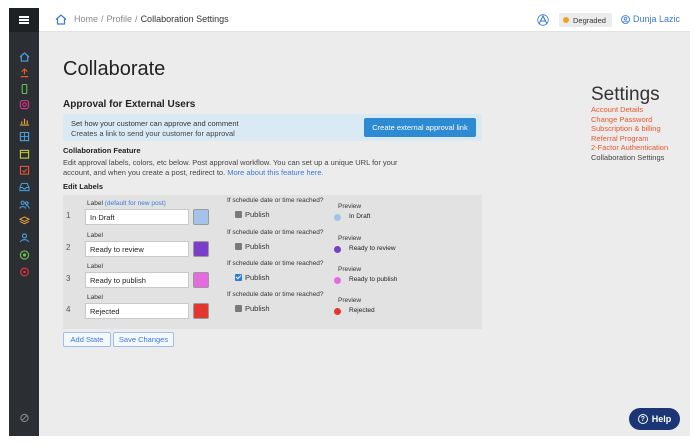 This screenshot has width=700, height=444. What do you see at coordinates (24, 105) in the screenshot?
I see `instagram-icon` at bounding box center [24, 105].